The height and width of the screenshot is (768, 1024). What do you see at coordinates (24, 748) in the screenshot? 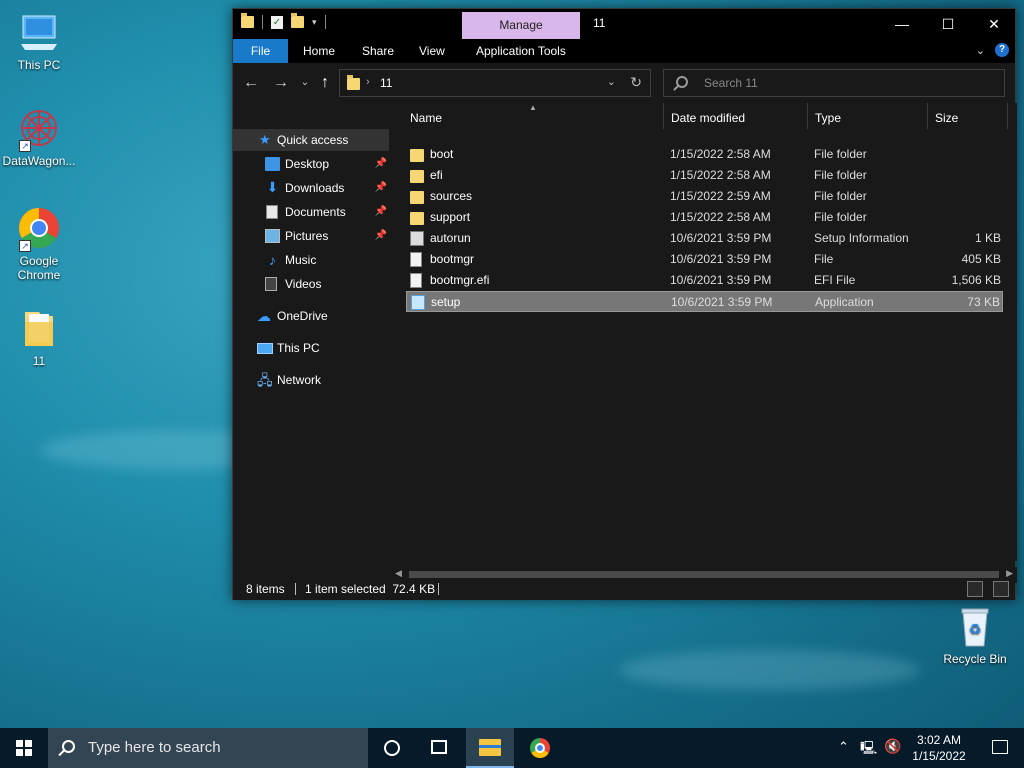
I see `start-button` at bounding box center [24, 748].